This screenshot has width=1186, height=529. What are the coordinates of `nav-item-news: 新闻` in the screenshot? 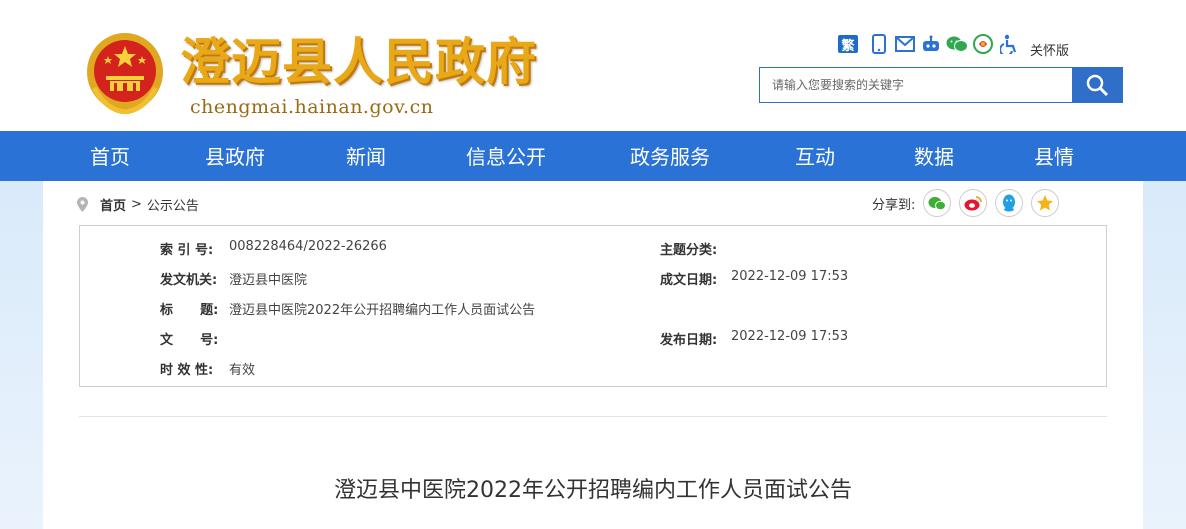 It's located at (366, 156).